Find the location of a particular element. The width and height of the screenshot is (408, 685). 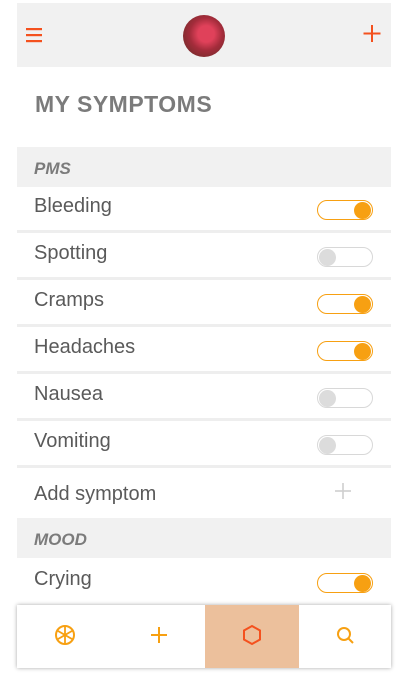

section-header-mood: MOOD is located at coordinates (204, 538).